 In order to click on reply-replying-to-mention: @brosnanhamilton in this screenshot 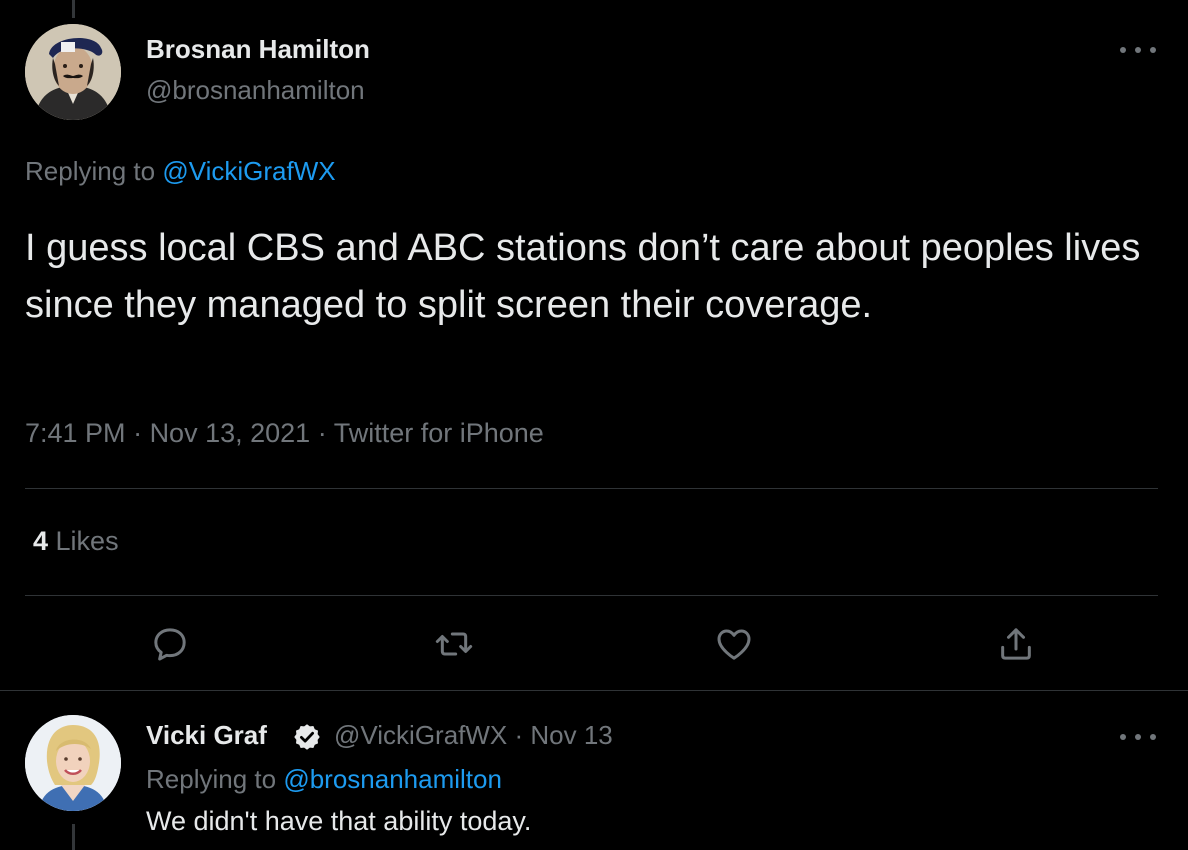, I will do `click(392, 779)`.